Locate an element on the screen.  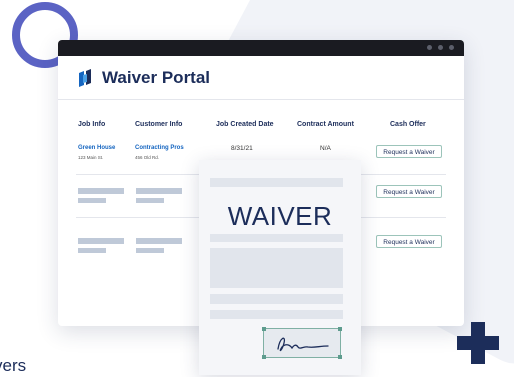
job-created-date: 8/31/21 is located at coordinates (242, 148).